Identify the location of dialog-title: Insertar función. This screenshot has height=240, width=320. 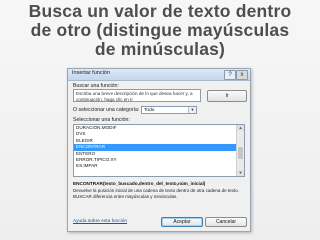
(91, 73).